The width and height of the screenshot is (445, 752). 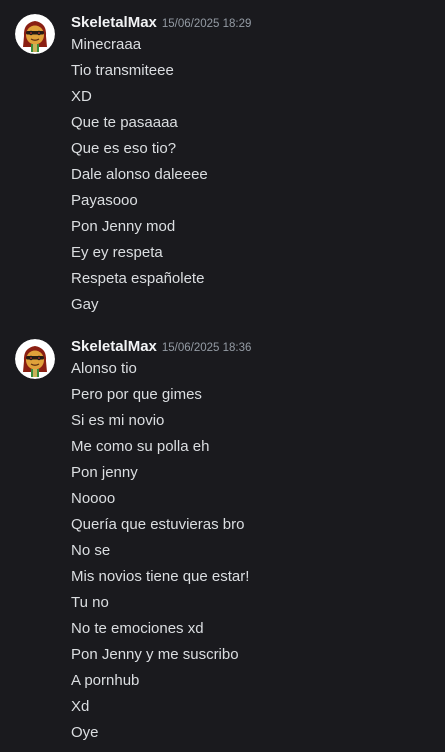 I want to click on message-line: A pornhub, so click(x=105, y=680).